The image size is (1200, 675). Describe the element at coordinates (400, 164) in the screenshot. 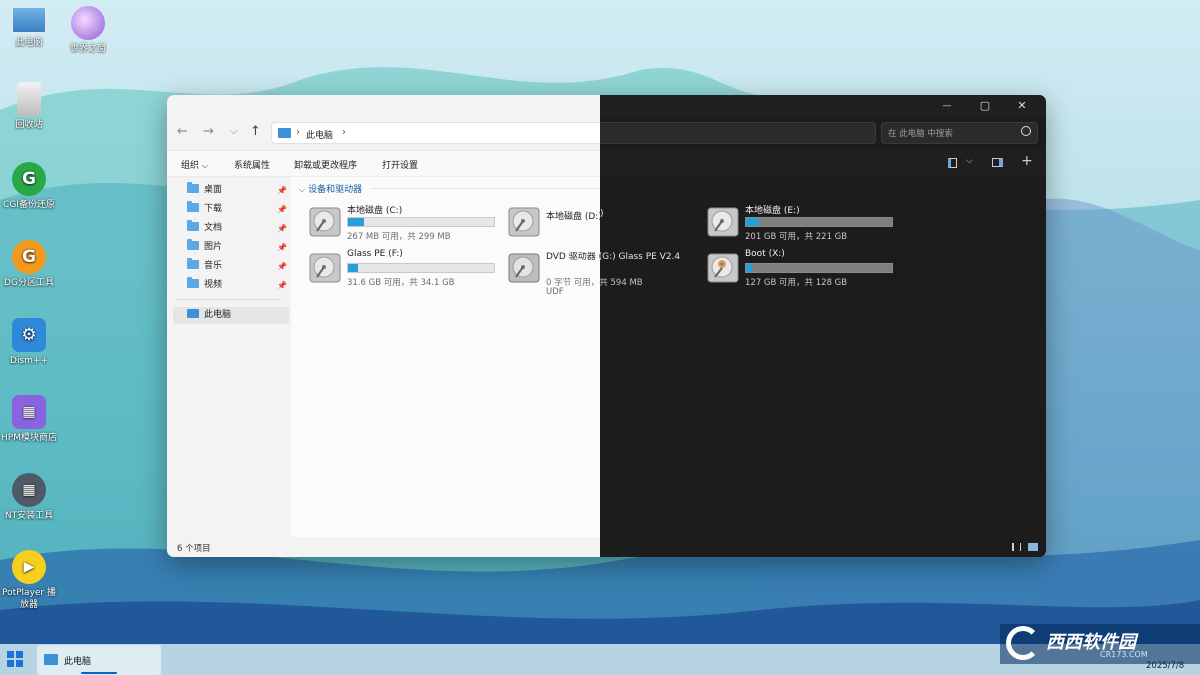

I see `open-settings-button: 打开设置` at that location.